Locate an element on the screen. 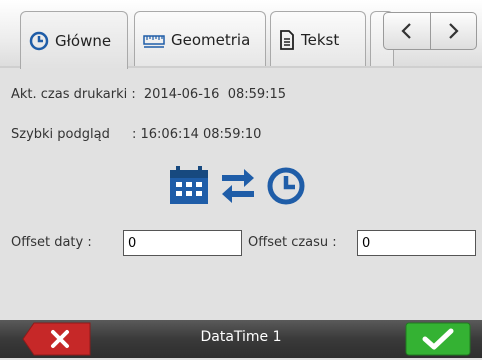  quick-preview-row: Szybki podgląd : 16:06:14 08:59:10 is located at coordinates (136, 134).